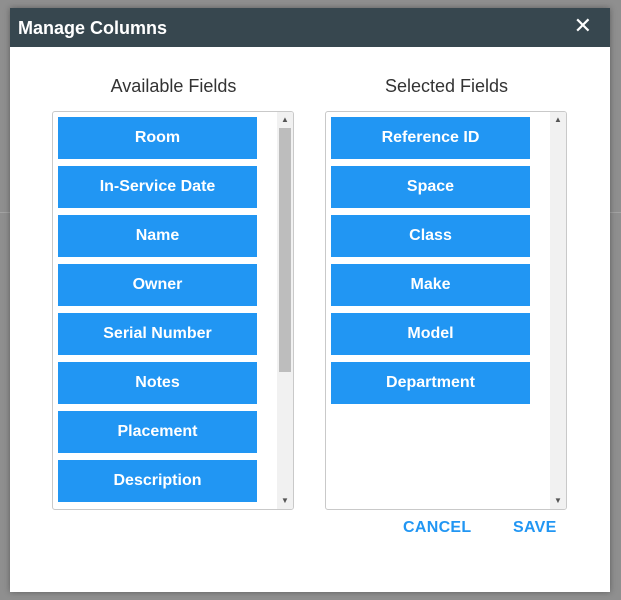 This screenshot has height=600, width=621. I want to click on field-item: Owner, so click(157, 285).